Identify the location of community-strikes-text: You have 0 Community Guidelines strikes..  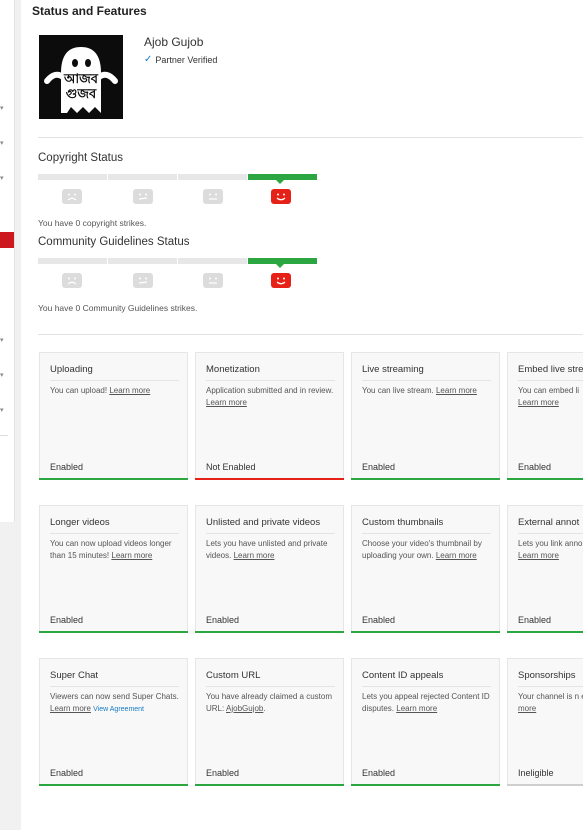
(118, 308).